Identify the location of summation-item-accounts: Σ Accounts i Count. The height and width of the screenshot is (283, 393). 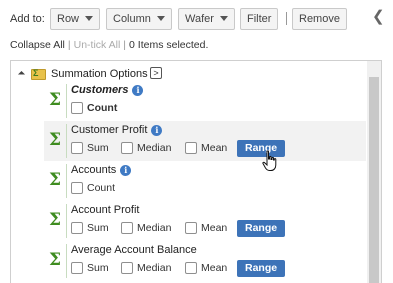
(205, 181).